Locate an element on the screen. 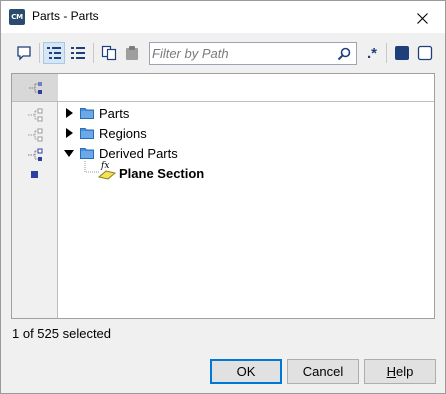 The width and height of the screenshot is (446, 394). title-bar: CM Parts - Parts is located at coordinates (223, 17).